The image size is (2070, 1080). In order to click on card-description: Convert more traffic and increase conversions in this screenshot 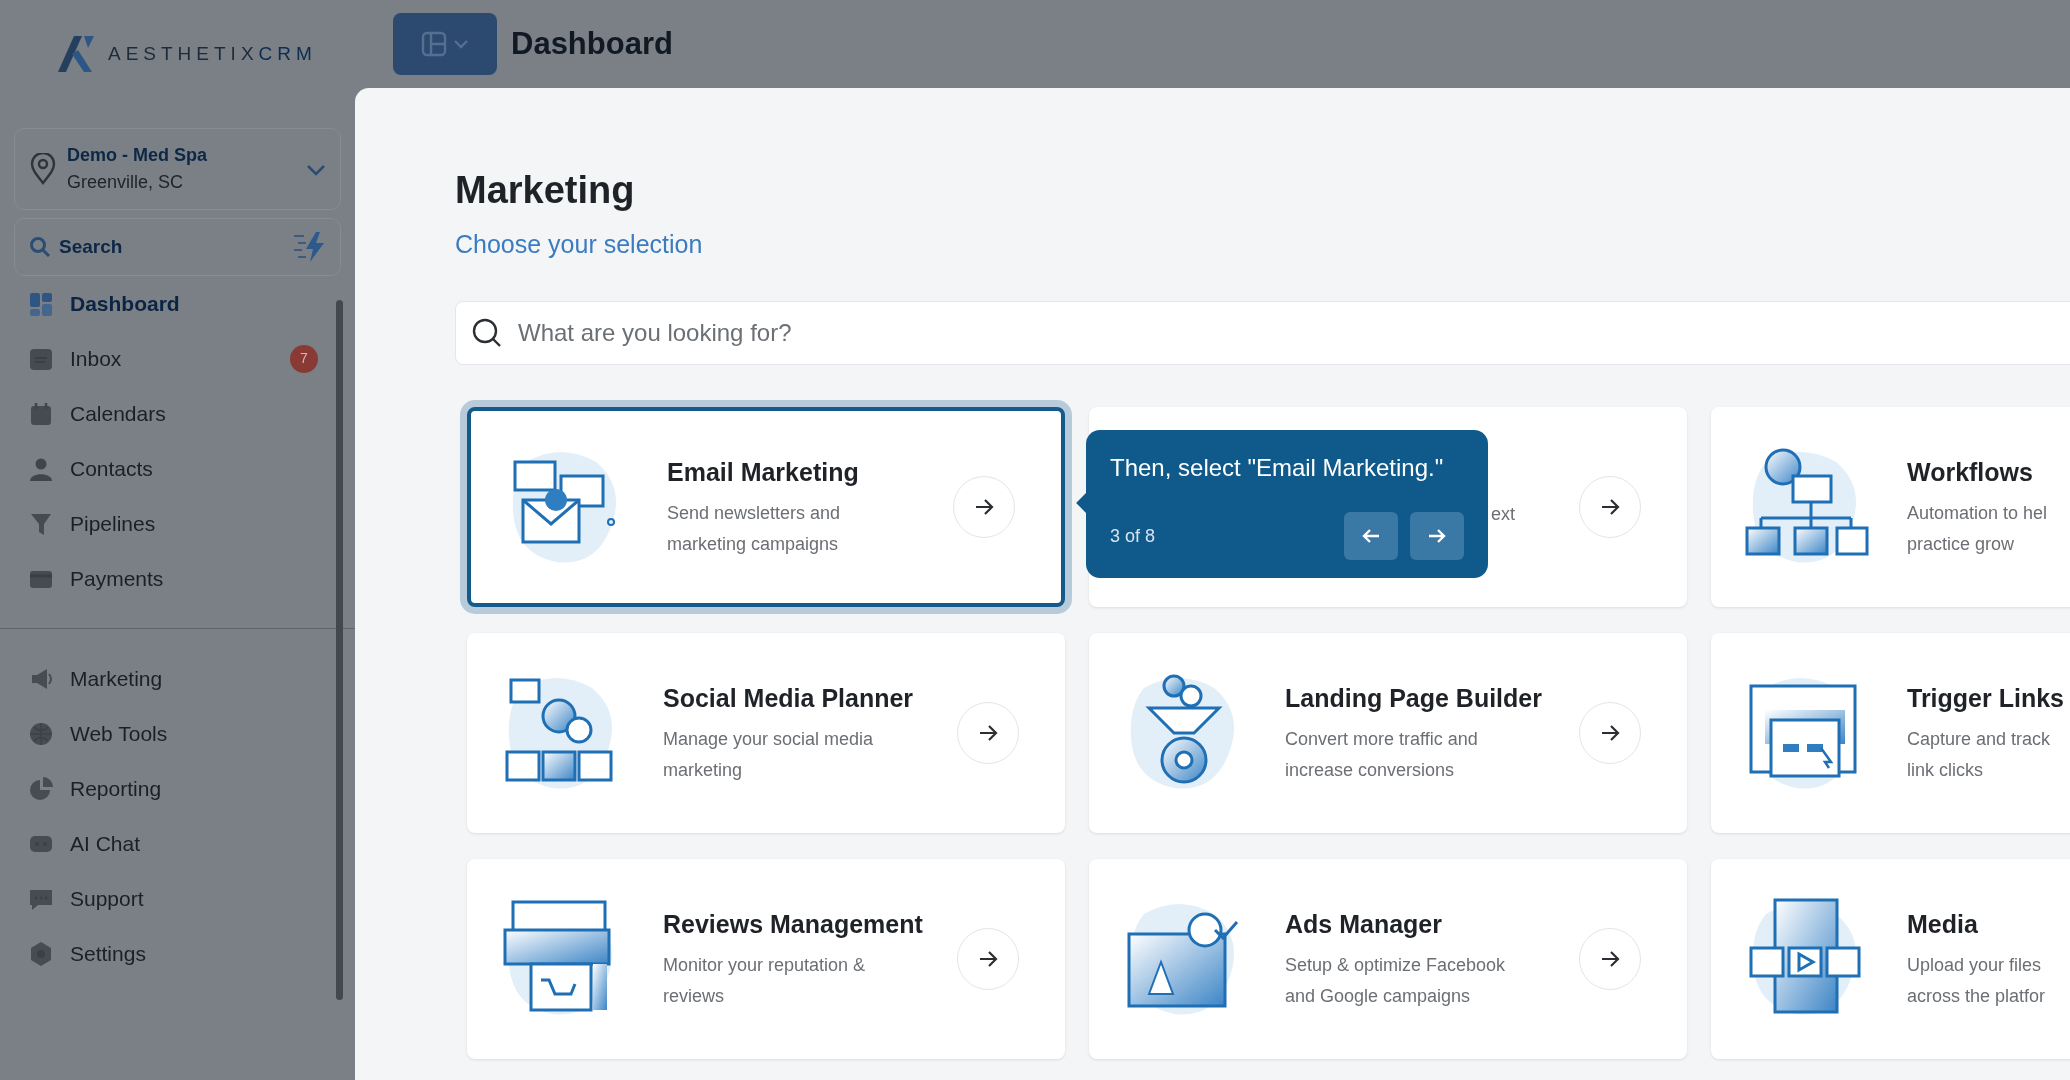, I will do `click(1382, 754)`.